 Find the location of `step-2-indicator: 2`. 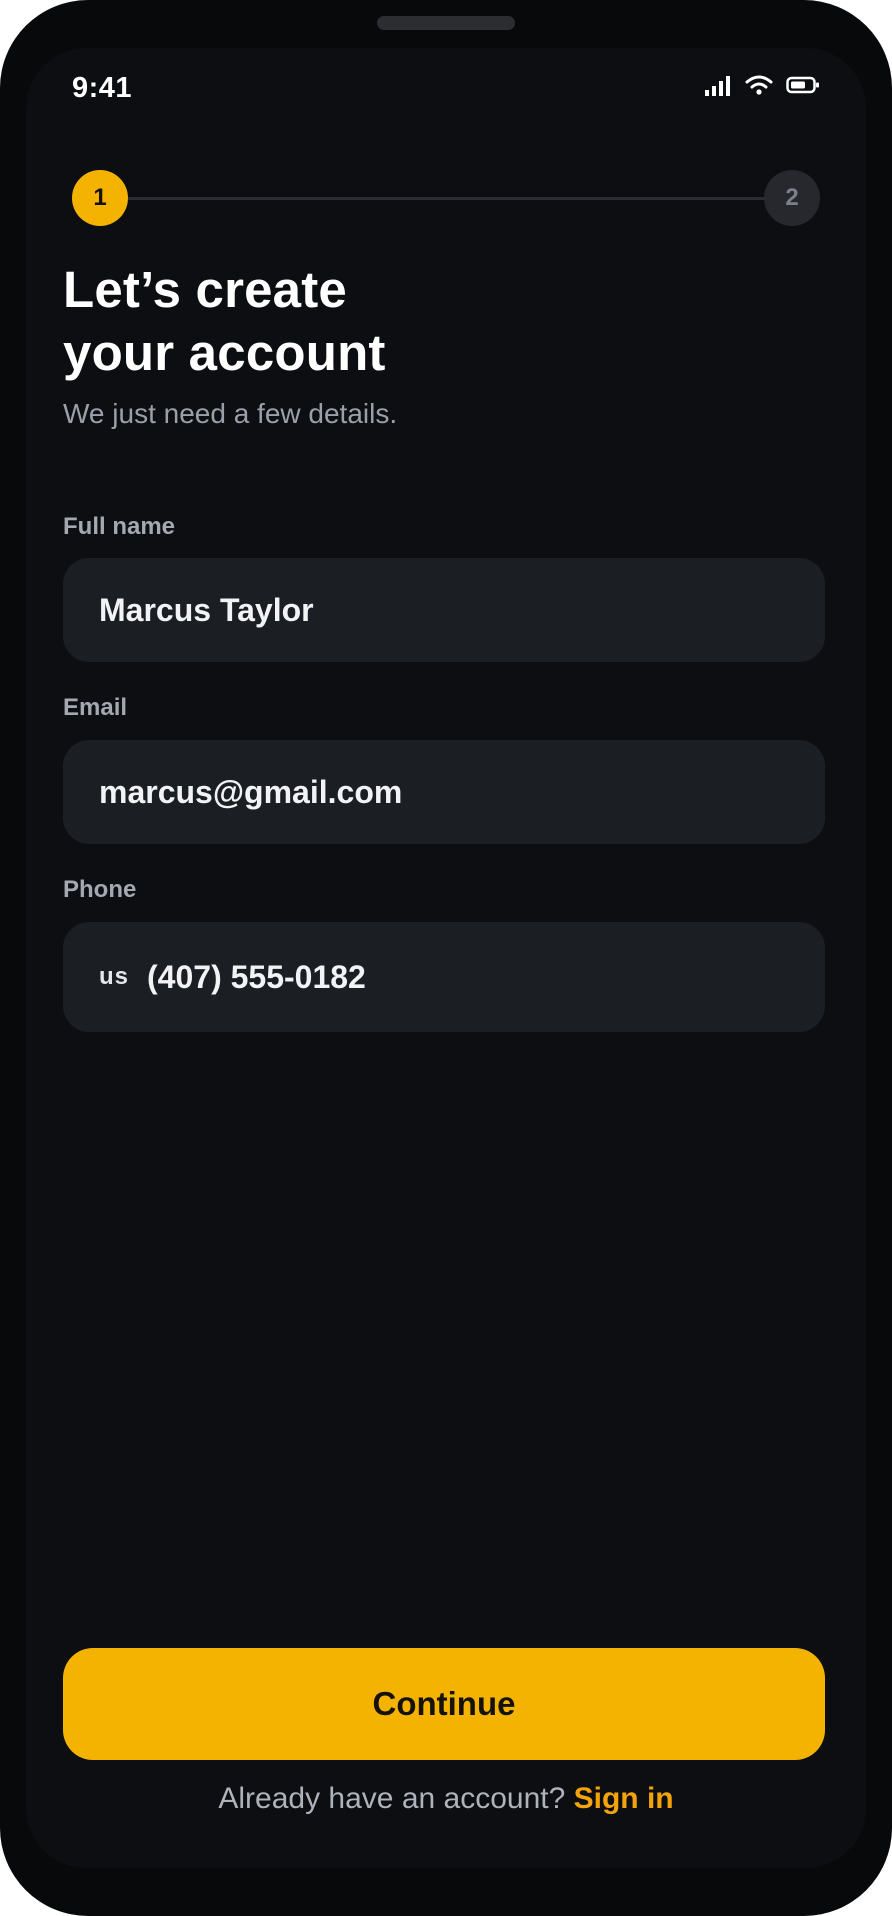

step-2-indicator: 2 is located at coordinates (792, 198).